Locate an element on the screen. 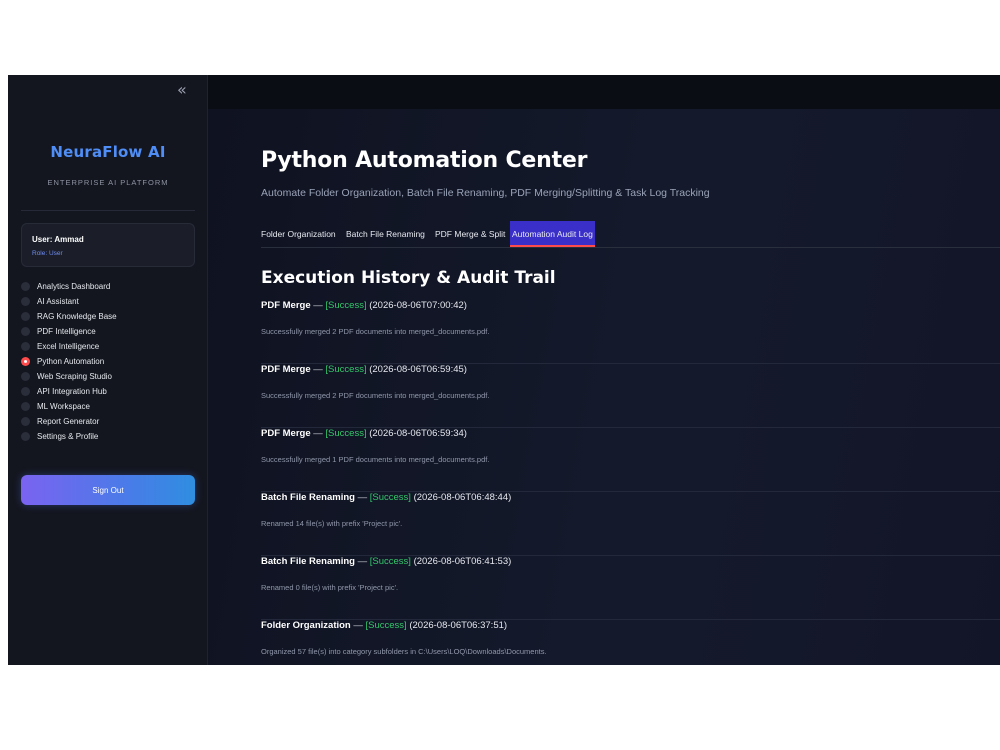 This screenshot has width=1000, height=750. sidebar-item-label: PDF Intelligence is located at coordinates (66, 331).